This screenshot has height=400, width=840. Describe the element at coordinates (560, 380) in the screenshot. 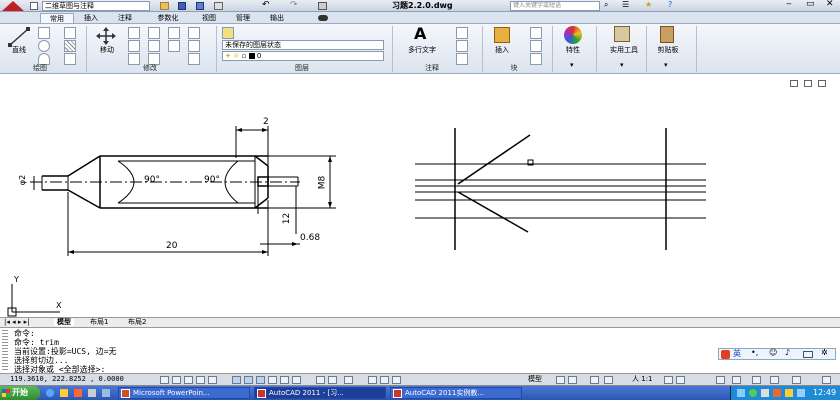

I see `layout-quick-view` at that location.